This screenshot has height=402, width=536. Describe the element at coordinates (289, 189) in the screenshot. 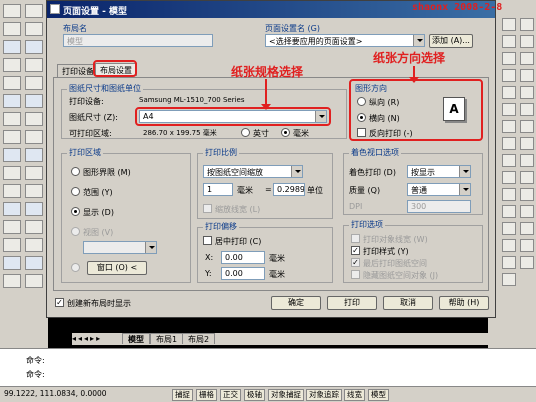

I see `scale-num2-input: 0.2989` at that location.